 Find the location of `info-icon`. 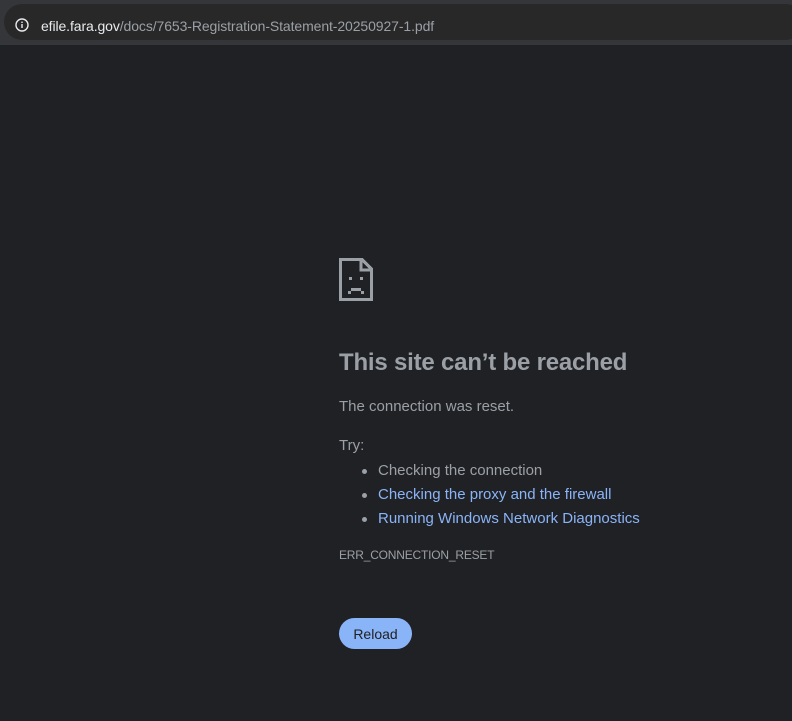

info-icon is located at coordinates (22, 25).